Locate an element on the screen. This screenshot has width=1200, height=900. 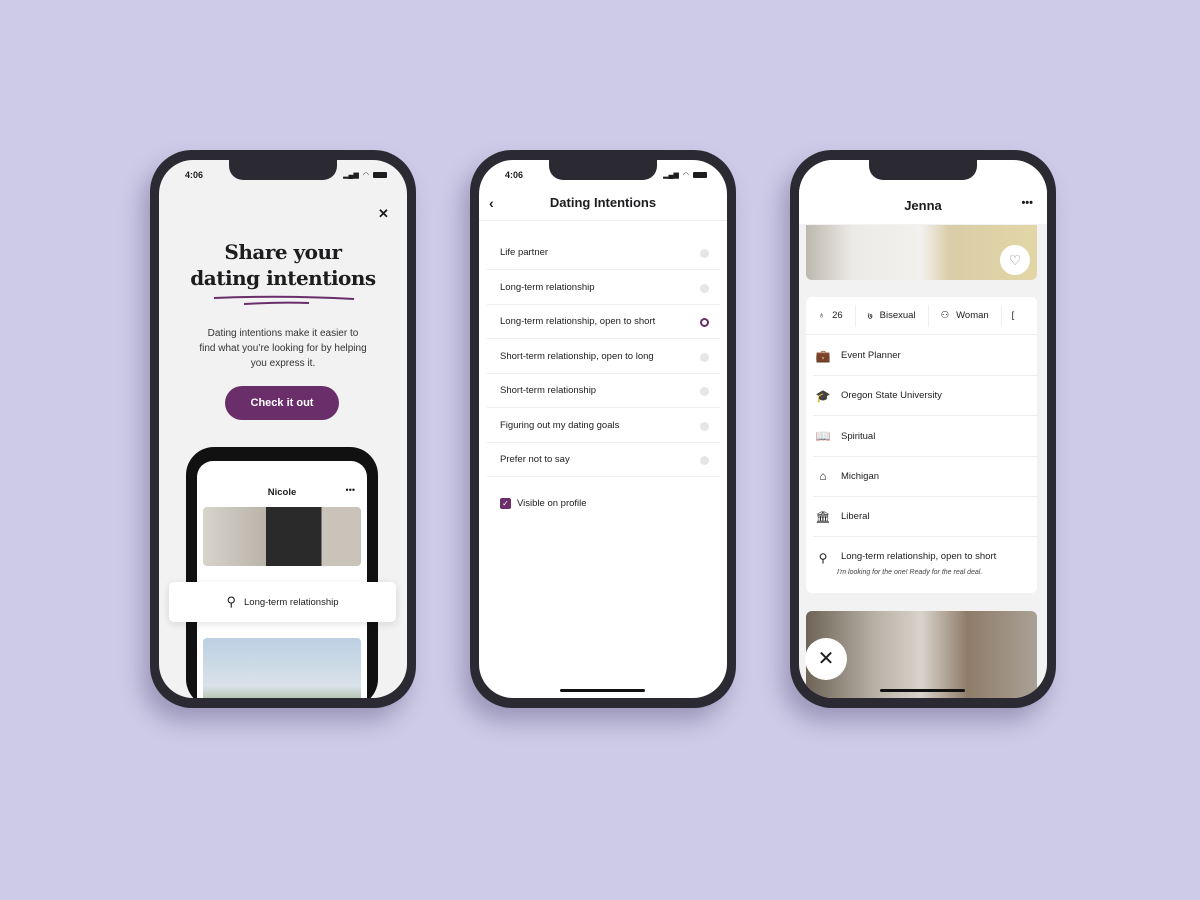
option-label: Short-term relationship is located at coordinates (548, 390).